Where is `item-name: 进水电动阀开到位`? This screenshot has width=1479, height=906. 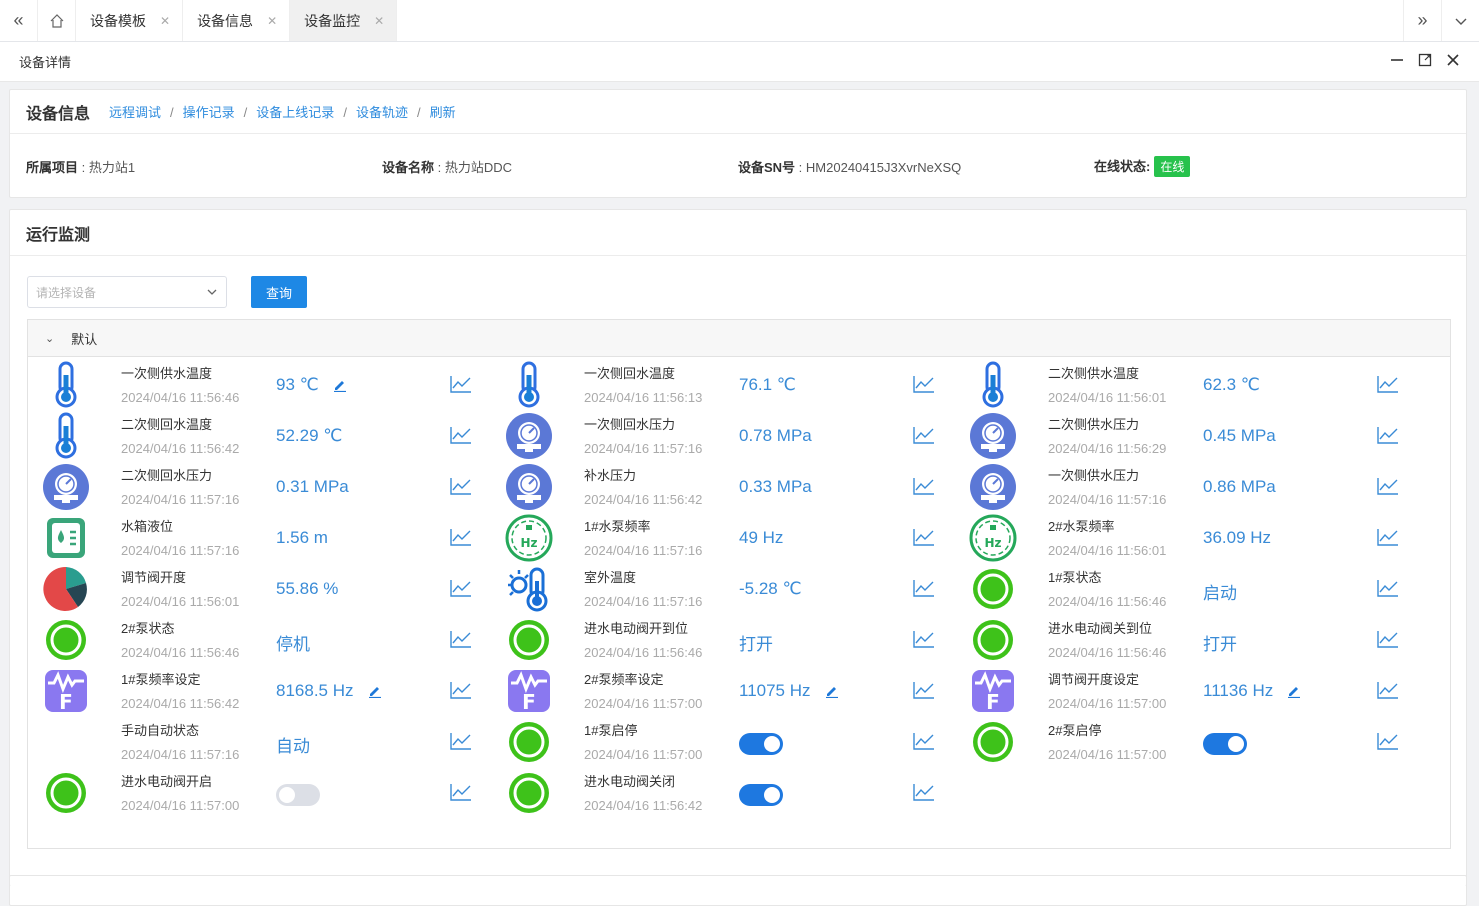
item-name: 进水电动阀开到位 is located at coordinates (636, 628).